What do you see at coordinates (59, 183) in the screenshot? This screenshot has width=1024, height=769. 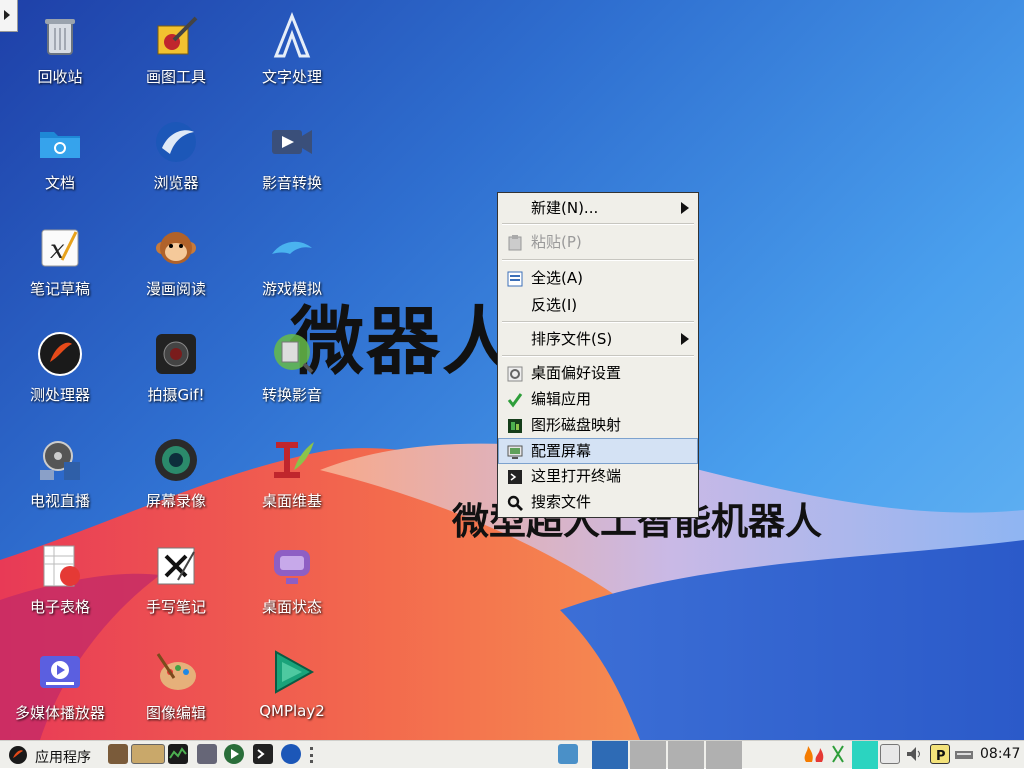 I see `desktop-icon-label: 文档` at bounding box center [59, 183].